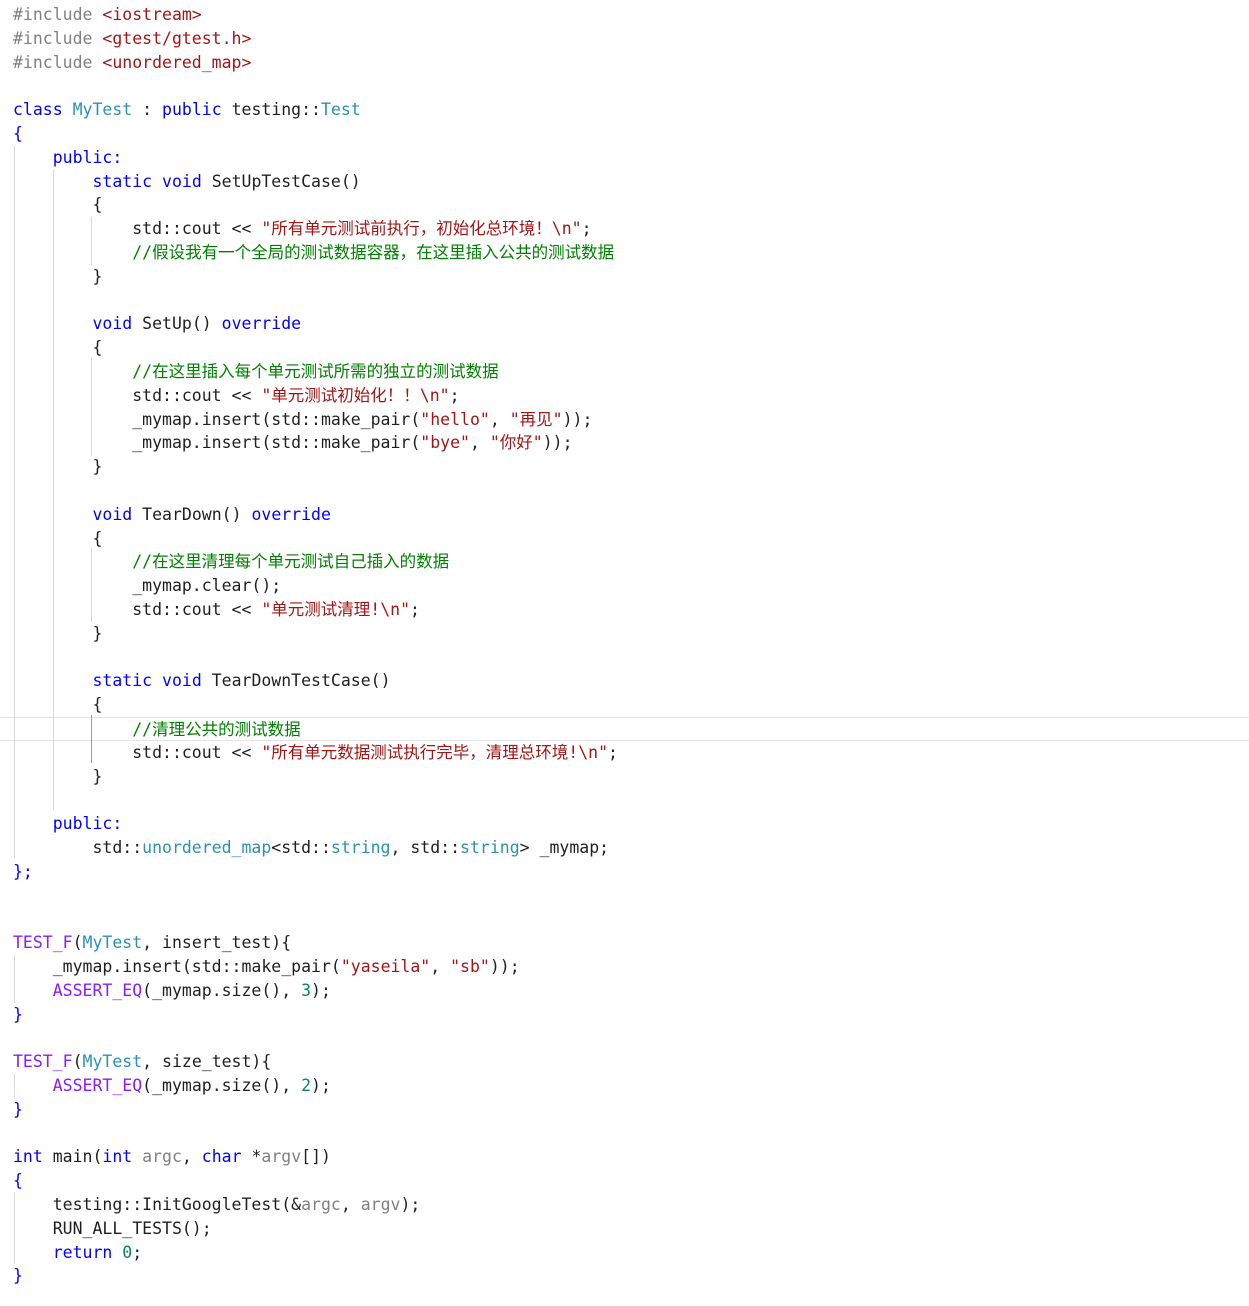 Image resolution: width=1249 pixels, height=1306 pixels. What do you see at coordinates (624, 63) in the screenshot?
I see `code-line: #include <unordered_map>` at bounding box center [624, 63].